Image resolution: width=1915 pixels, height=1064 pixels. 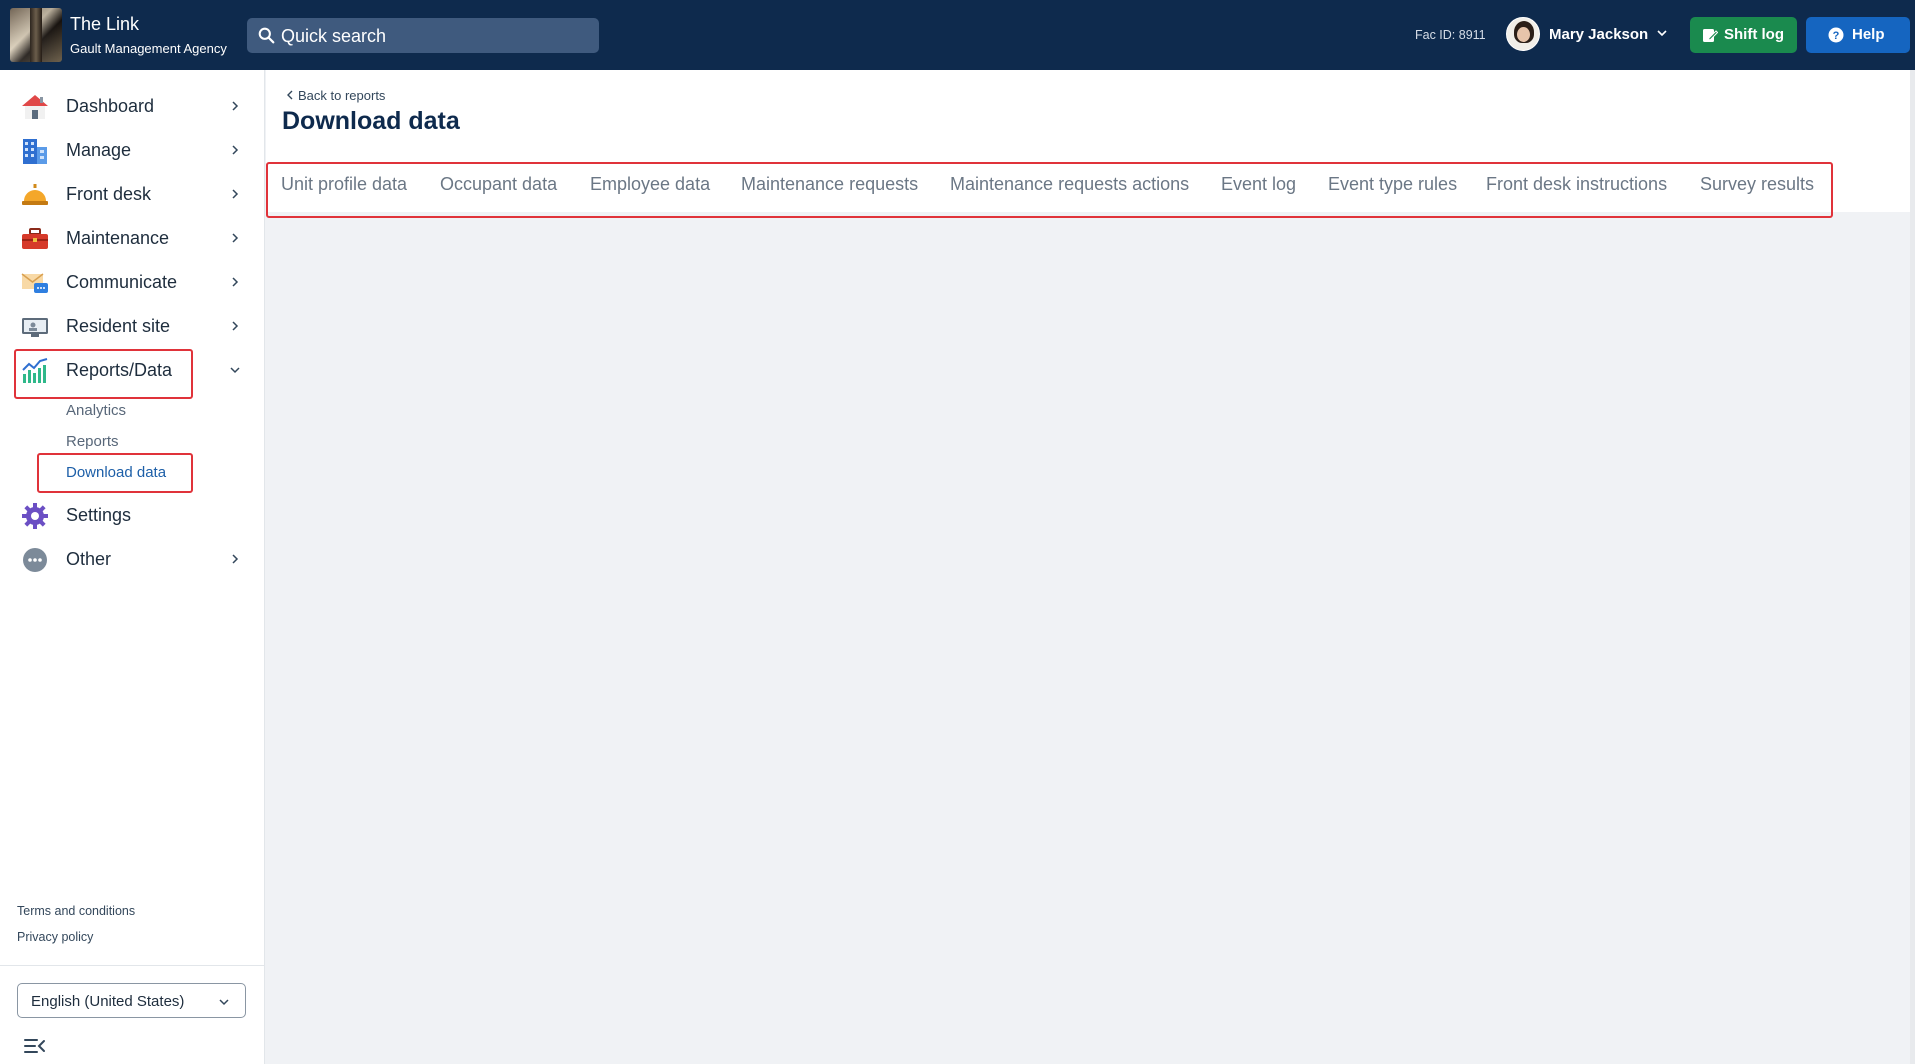 What do you see at coordinates (76, 911) in the screenshot?
I see `terms-link: Terms and conditions` at bounding box center [76, 911].